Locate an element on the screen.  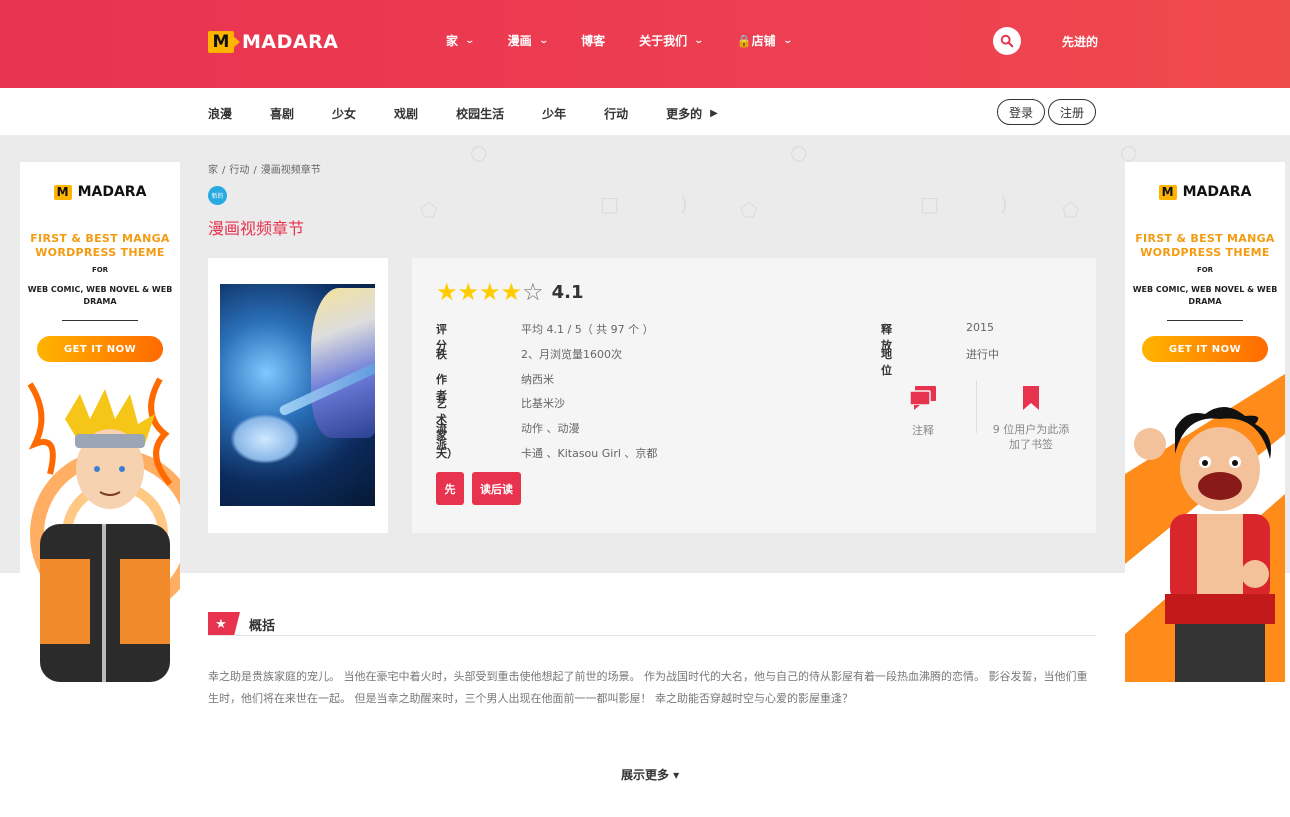
register-button: 注册 is located at coordinates (1072, 112).